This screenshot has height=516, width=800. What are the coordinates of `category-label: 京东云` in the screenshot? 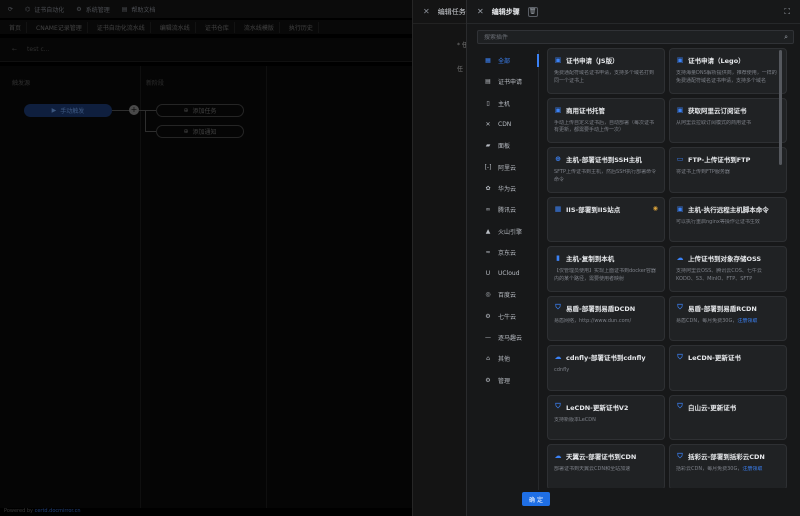 It's located at (507, 253).